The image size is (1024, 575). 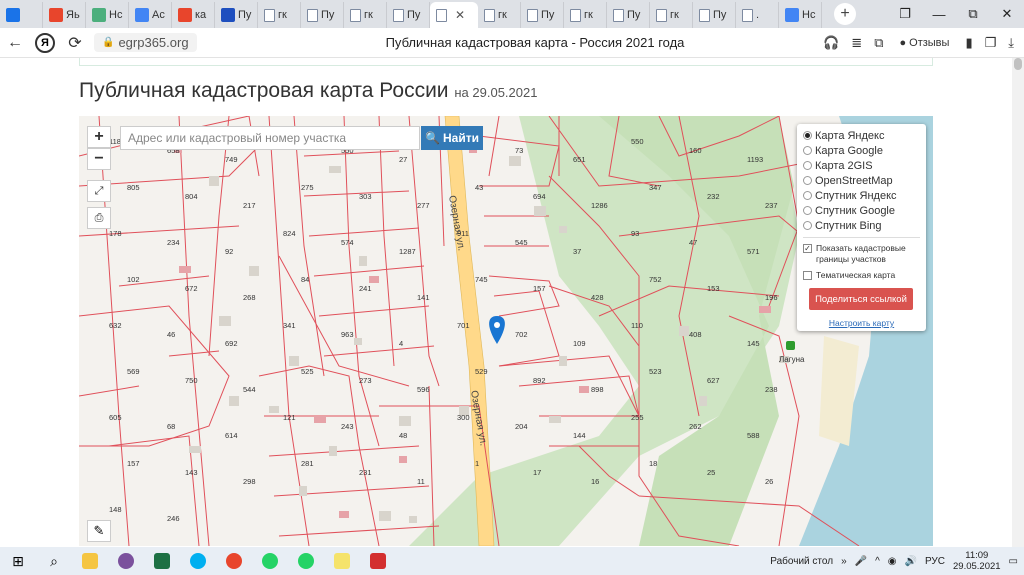 What do you see at coordinates (403, 159) in the screenshot?
I see `parcel-number: 27` at bounding box center [403, 159].